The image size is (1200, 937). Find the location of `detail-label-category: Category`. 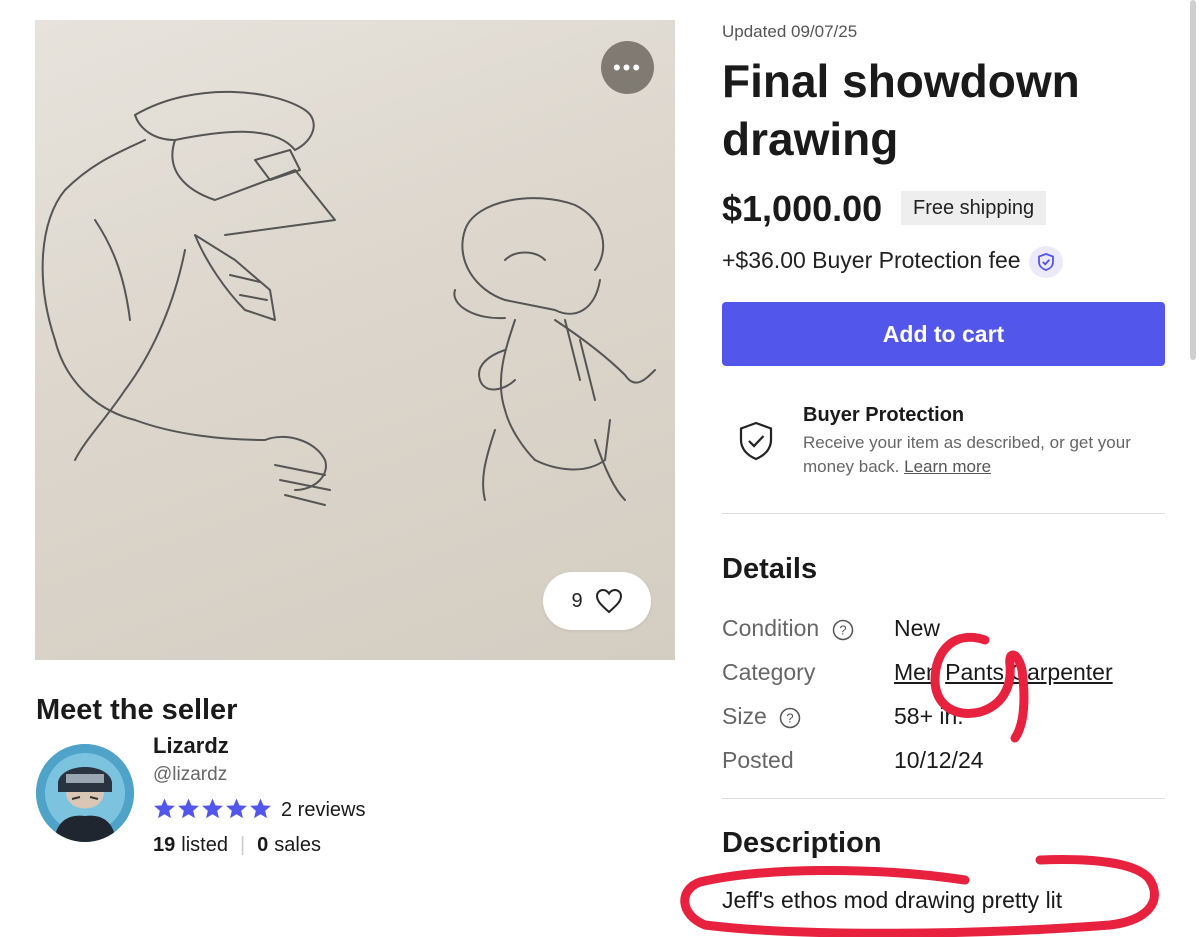

detail-label-category: Category is located at coordinates (769, 672).